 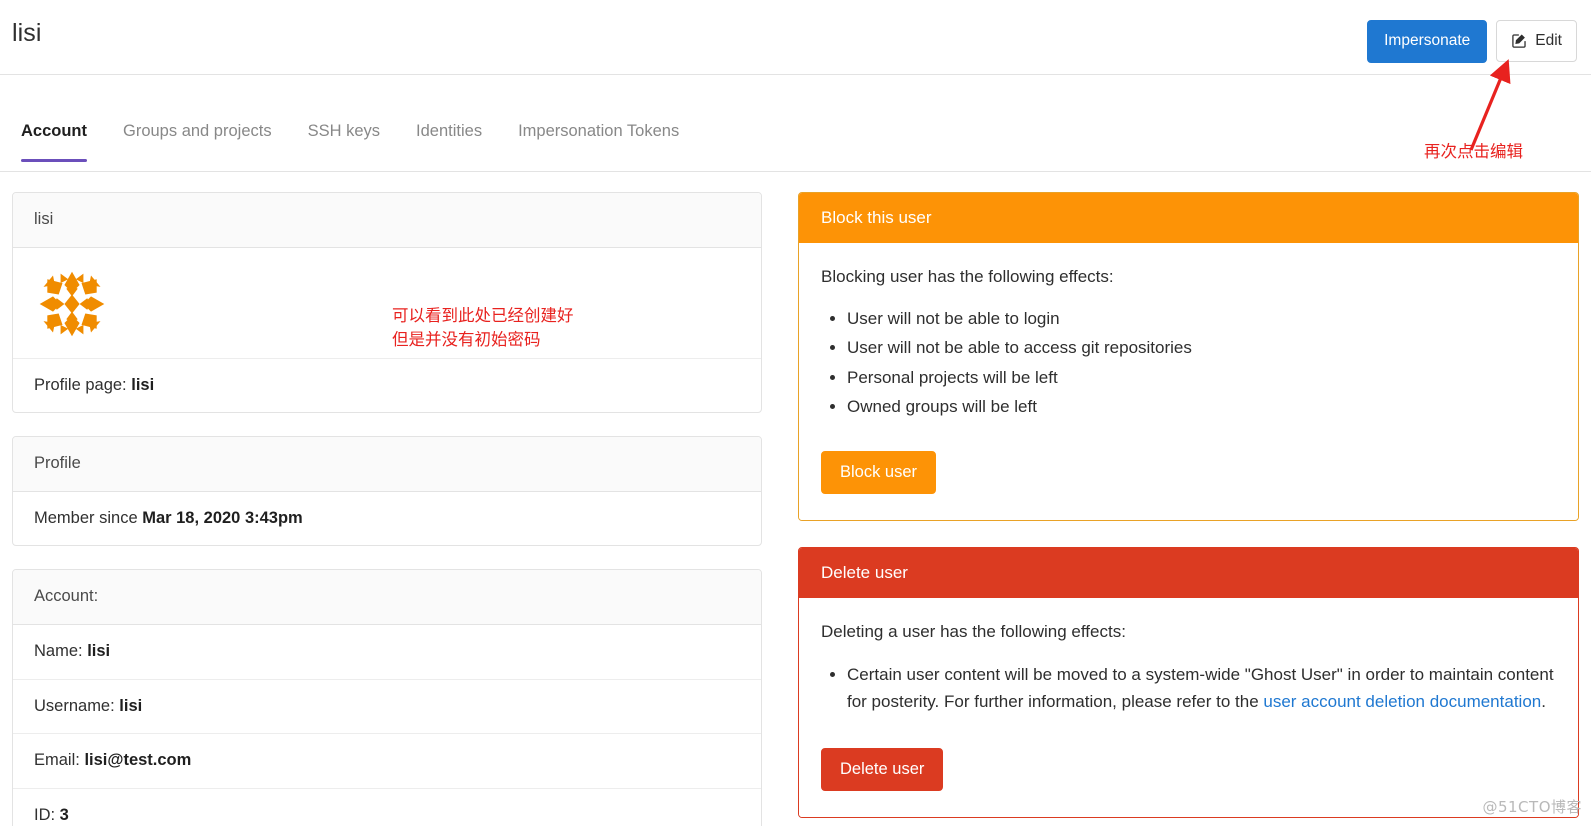 I want to click on profile-card-header: Profile, so click(x=387, y=465).